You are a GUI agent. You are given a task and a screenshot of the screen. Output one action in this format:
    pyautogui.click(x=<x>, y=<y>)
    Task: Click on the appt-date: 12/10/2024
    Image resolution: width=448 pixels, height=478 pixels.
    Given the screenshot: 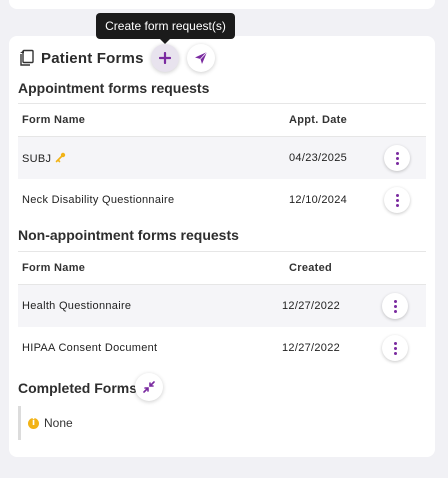 What is the action you would take?
    pyautogui.click(x=318, y=200)
    